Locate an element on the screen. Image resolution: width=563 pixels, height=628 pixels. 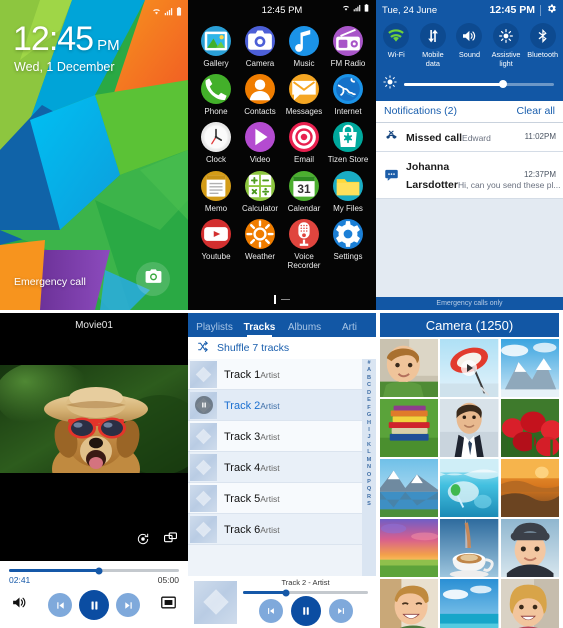
track-row: Track 1Artist is located at coordinates (275, 374).